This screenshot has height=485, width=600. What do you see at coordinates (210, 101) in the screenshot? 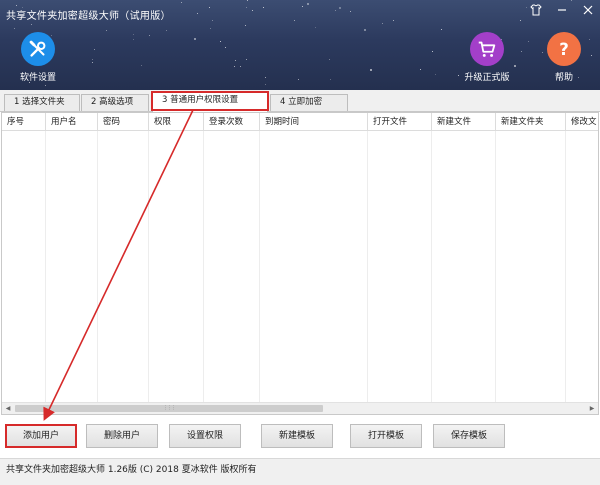
I see `active-tab-highlight` at bounding box center [210, 101].